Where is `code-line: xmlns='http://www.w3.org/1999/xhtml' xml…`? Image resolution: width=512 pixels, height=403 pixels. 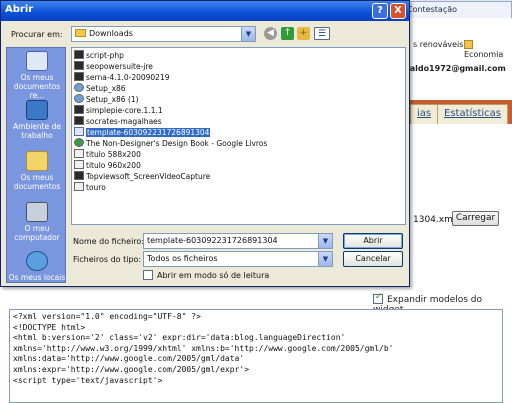
code-line: xmlns='http://www.w3.org/1999/xhtml' xml… is located at coordinates (203, 348).